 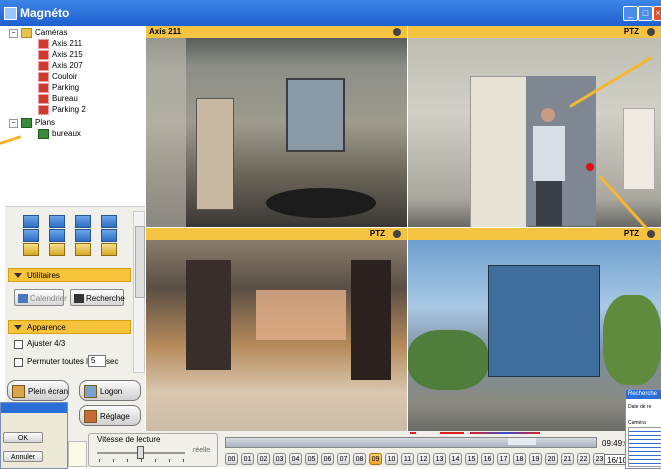 What do you see at coordinates (359, 459) in the screenshot?
I see `hour-button: 08` at bounding box center [359, 459].